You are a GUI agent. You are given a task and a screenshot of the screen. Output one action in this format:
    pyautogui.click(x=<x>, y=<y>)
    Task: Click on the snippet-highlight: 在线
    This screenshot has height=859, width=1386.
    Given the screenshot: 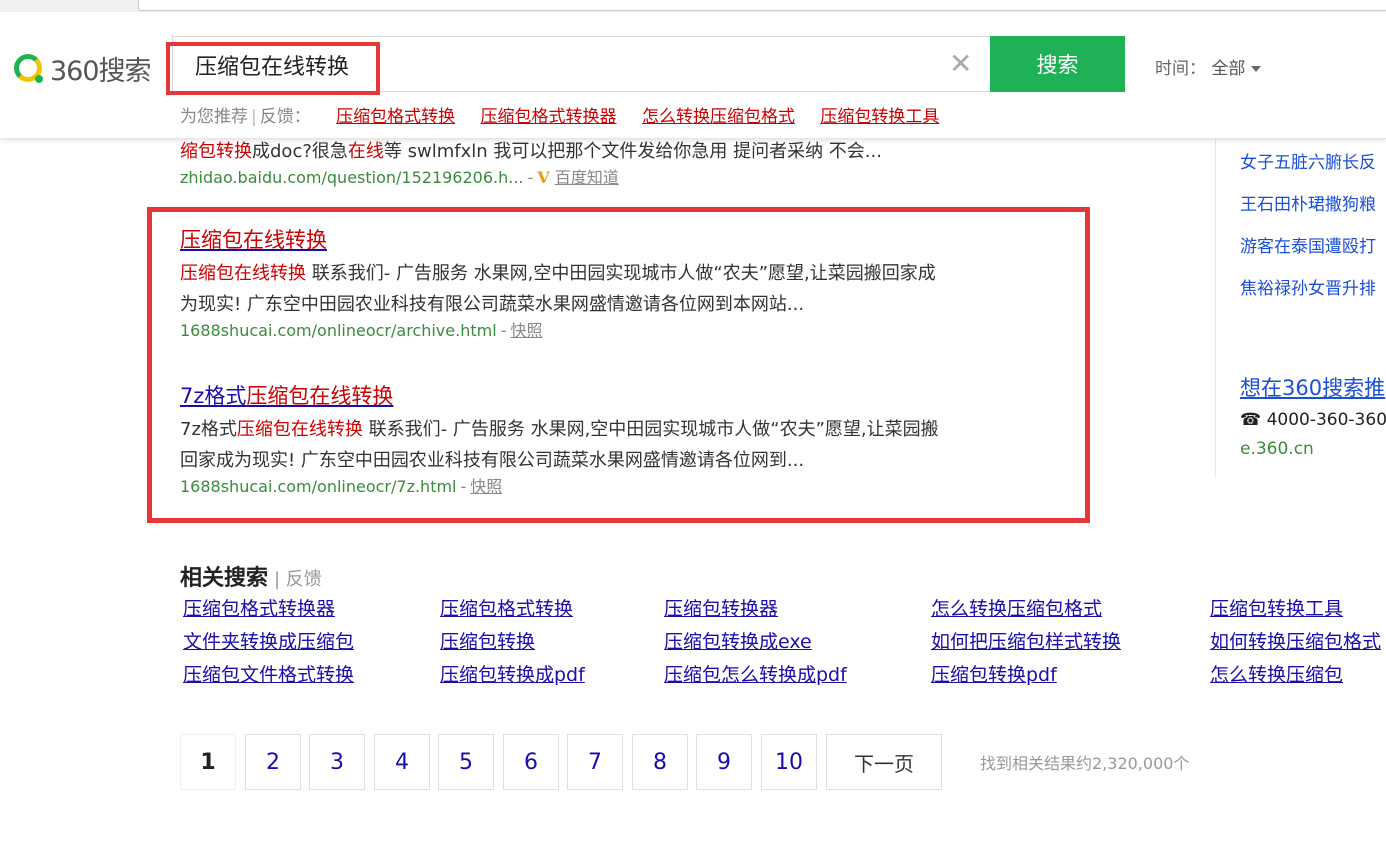 What is the action you would take?
    pyautogui.click(x=365, y=151)
    